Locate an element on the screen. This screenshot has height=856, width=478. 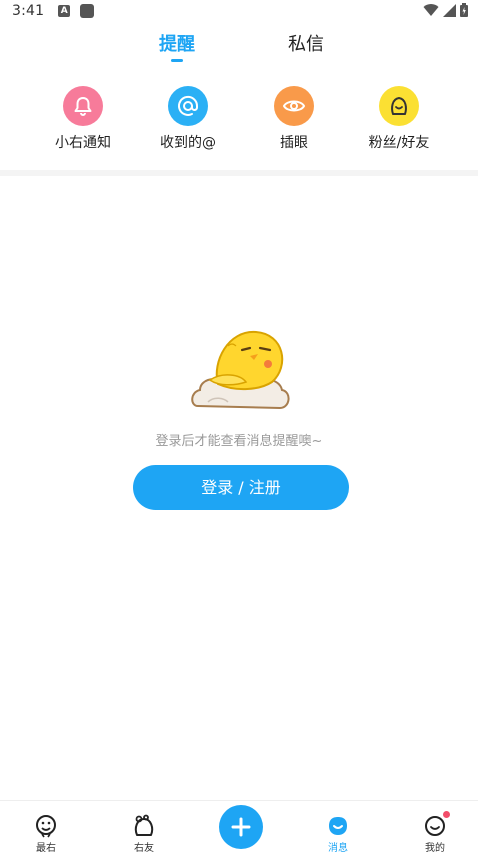
login-register-button: 登录 / 注册 is located at coordinates (241, 487).